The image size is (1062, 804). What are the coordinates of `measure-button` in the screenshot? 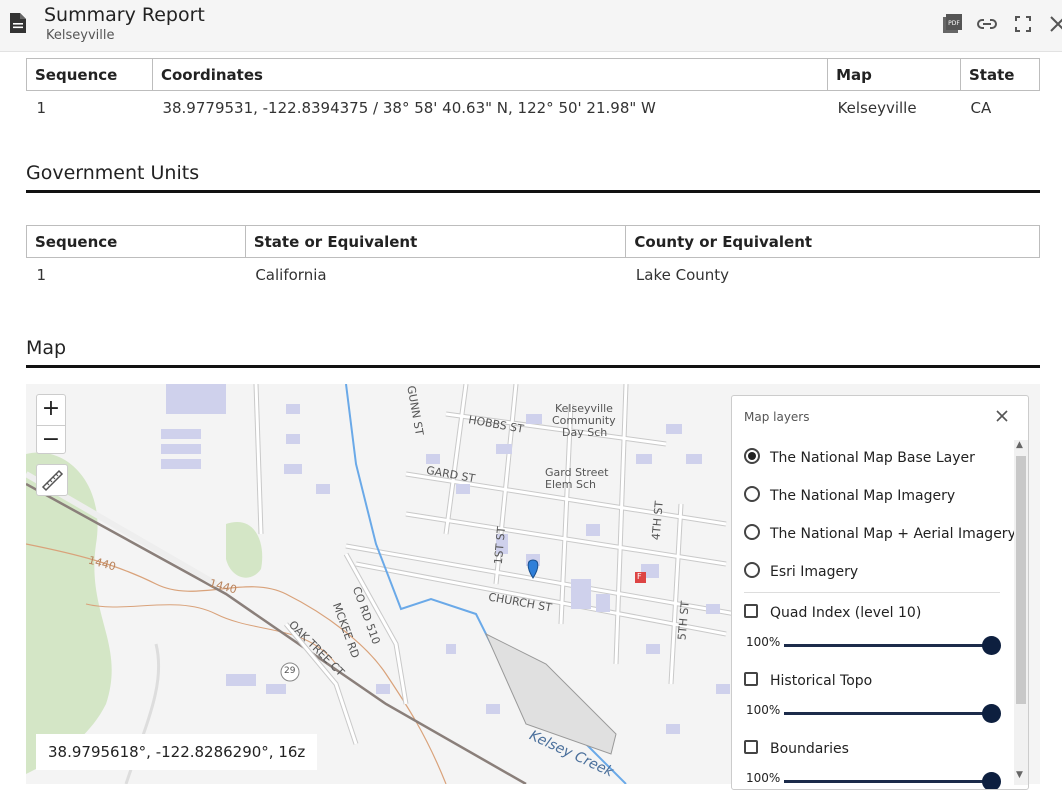 It's located at (52, 480).